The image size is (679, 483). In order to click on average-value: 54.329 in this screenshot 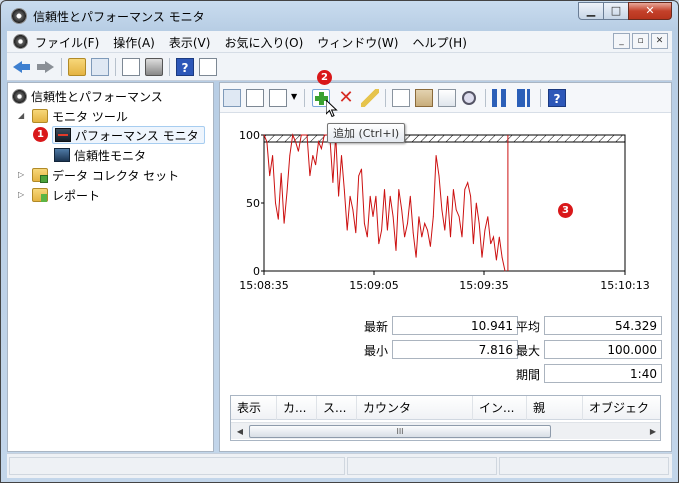, I will do `click(603, 325)`.